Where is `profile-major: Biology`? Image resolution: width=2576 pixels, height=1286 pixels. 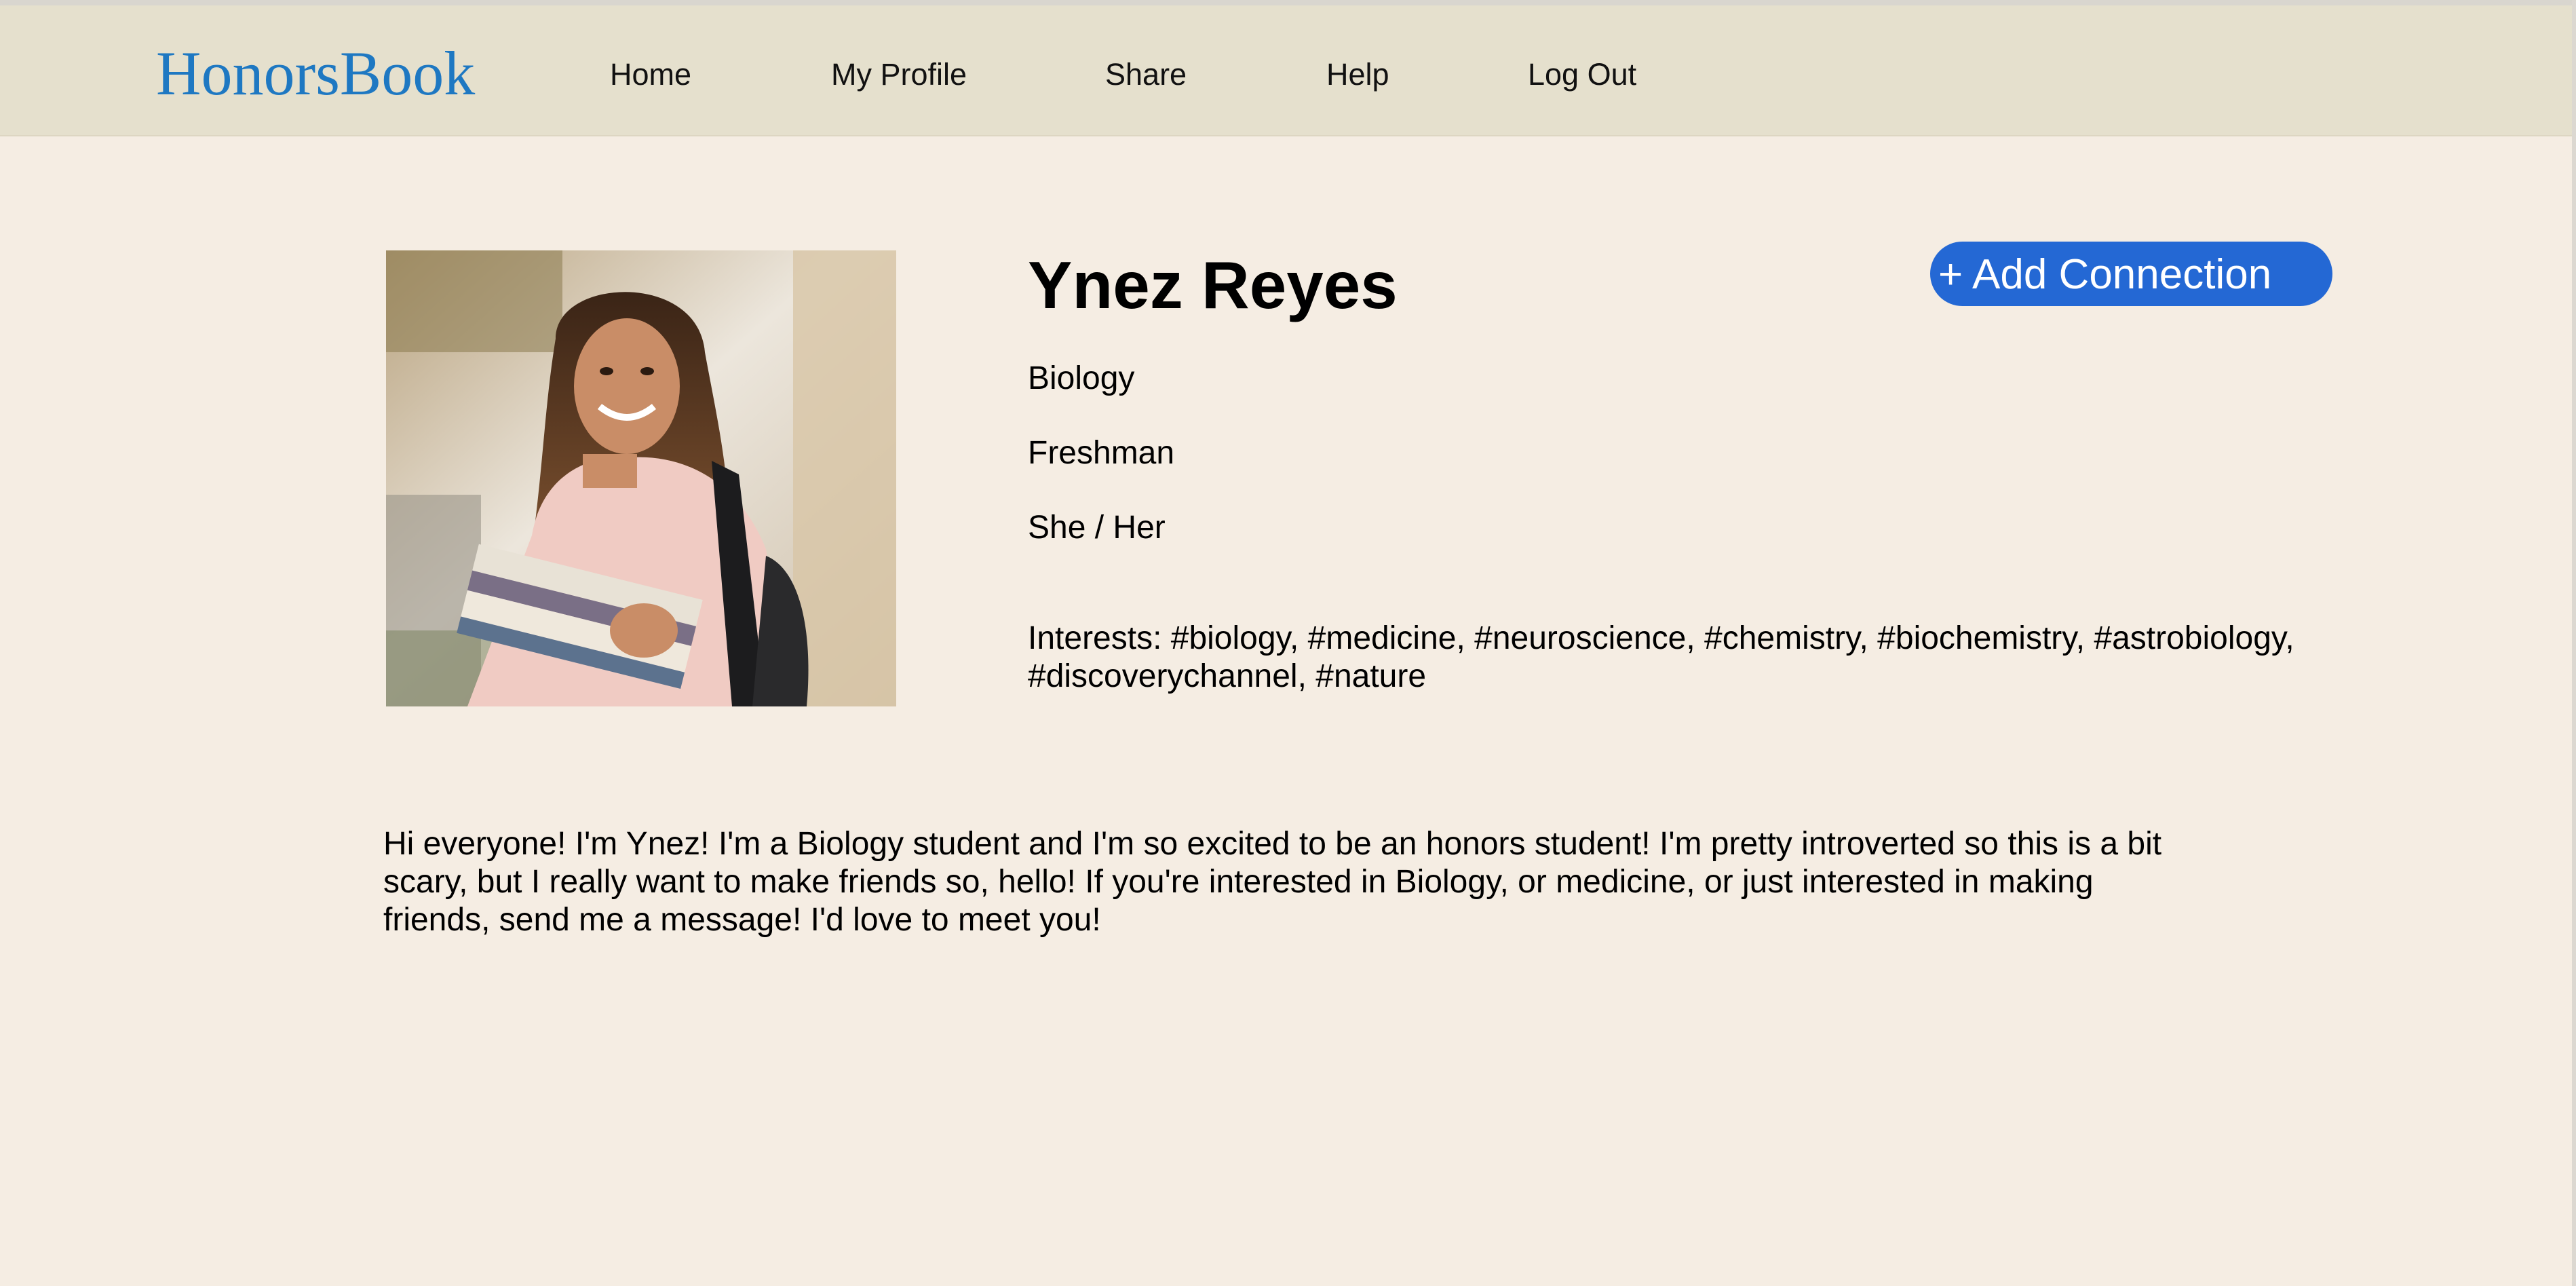 profile-major: Biology is located at coordinates (1081, 378).